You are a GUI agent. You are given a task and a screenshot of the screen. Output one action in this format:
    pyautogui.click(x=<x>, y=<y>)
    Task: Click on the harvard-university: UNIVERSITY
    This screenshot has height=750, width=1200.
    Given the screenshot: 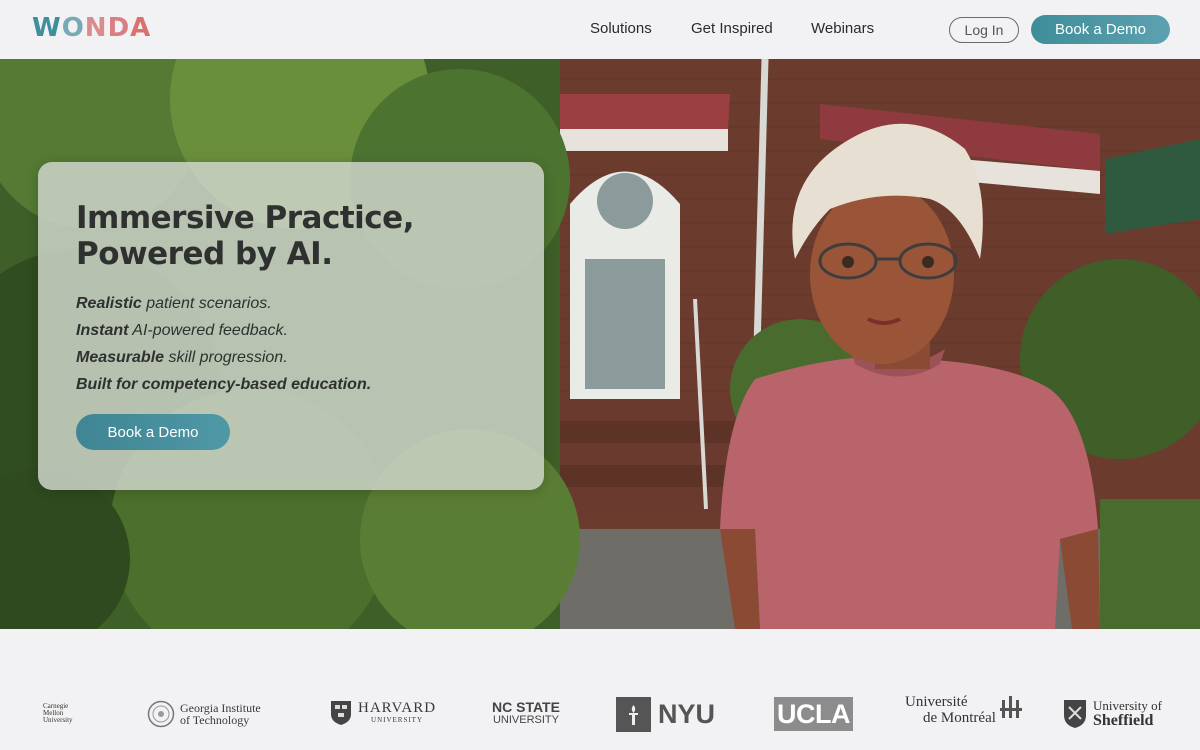 What is the action you would take?
    pyautogui.click(x=397, y=720)
    